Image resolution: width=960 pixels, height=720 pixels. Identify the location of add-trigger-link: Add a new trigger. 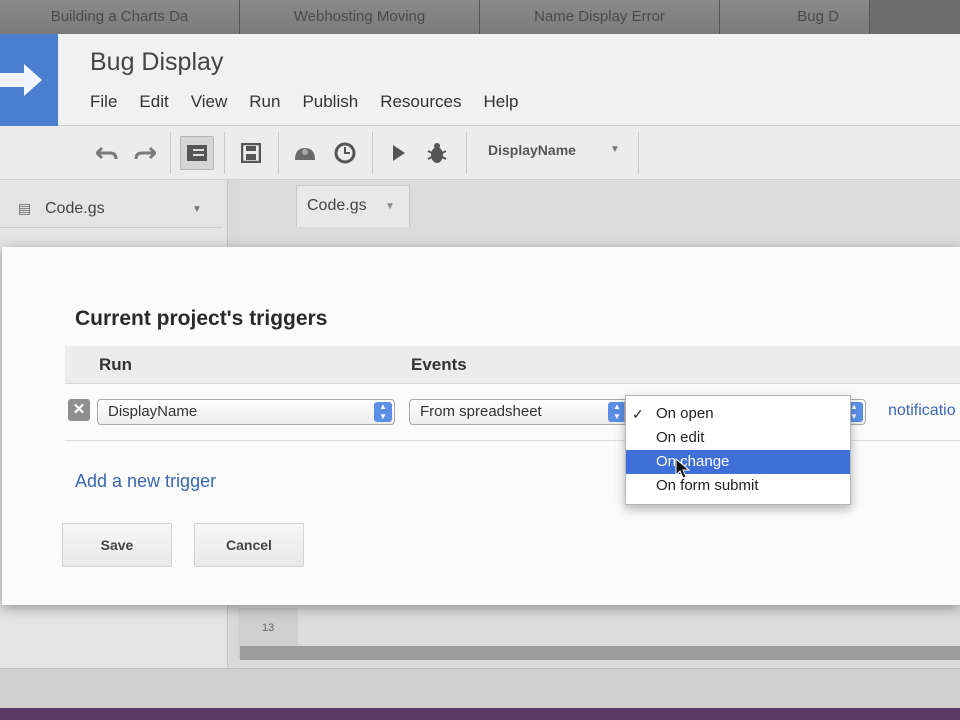
(145, 481).